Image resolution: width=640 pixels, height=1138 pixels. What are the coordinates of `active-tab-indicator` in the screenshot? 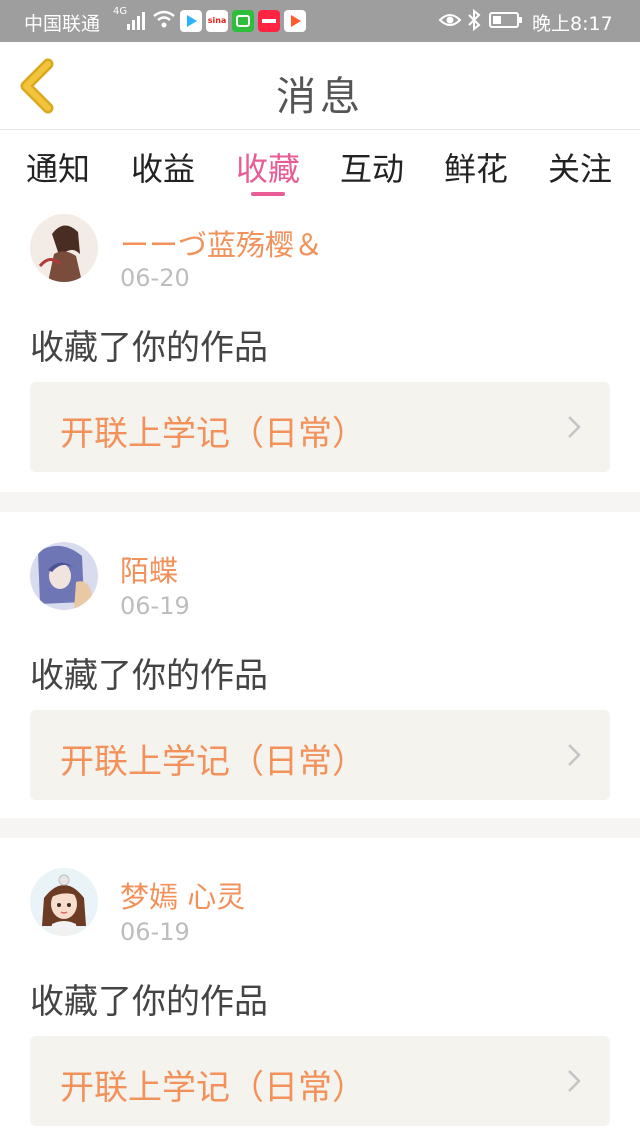 It's located at (268, 194).